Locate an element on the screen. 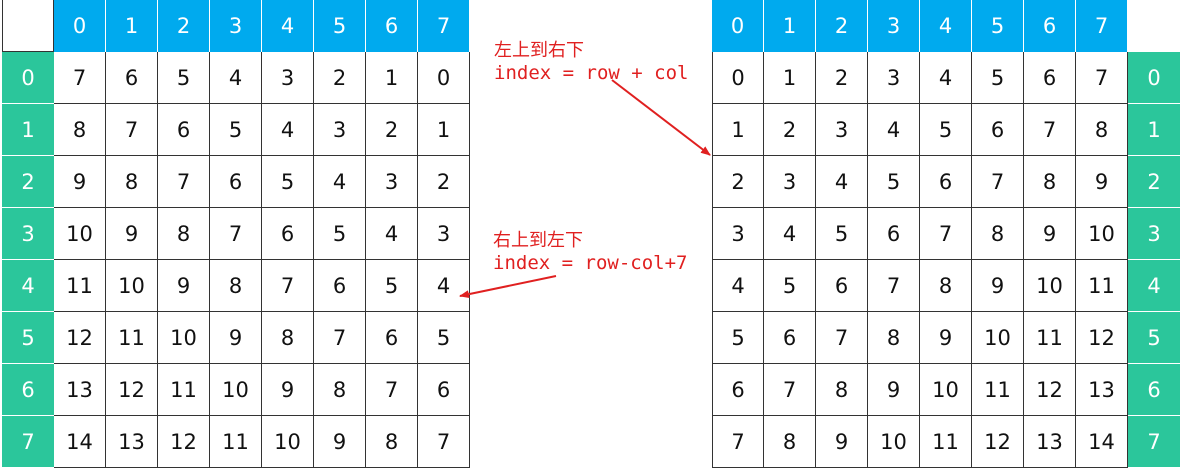 This screenshot has height=468, width=1182. arrow-to-right-table is located at coordinates (661, 117).